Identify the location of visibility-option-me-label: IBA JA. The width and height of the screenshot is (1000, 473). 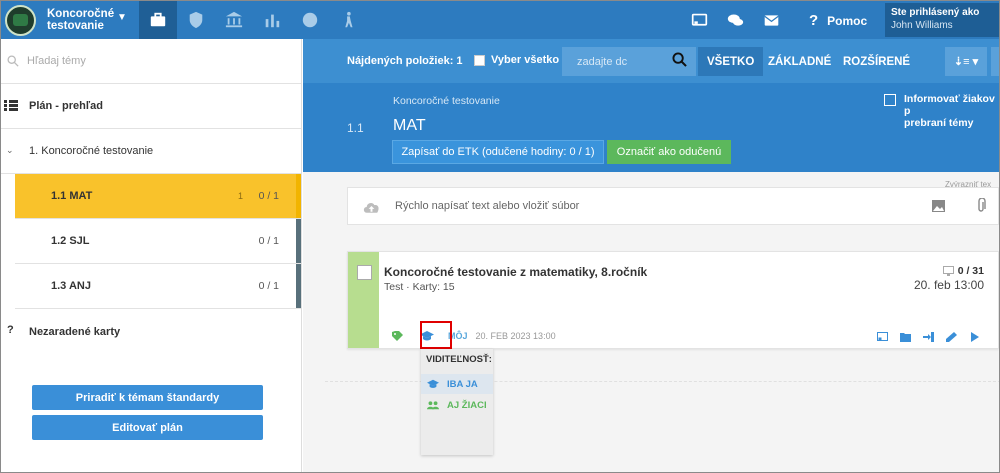
(462, 384).